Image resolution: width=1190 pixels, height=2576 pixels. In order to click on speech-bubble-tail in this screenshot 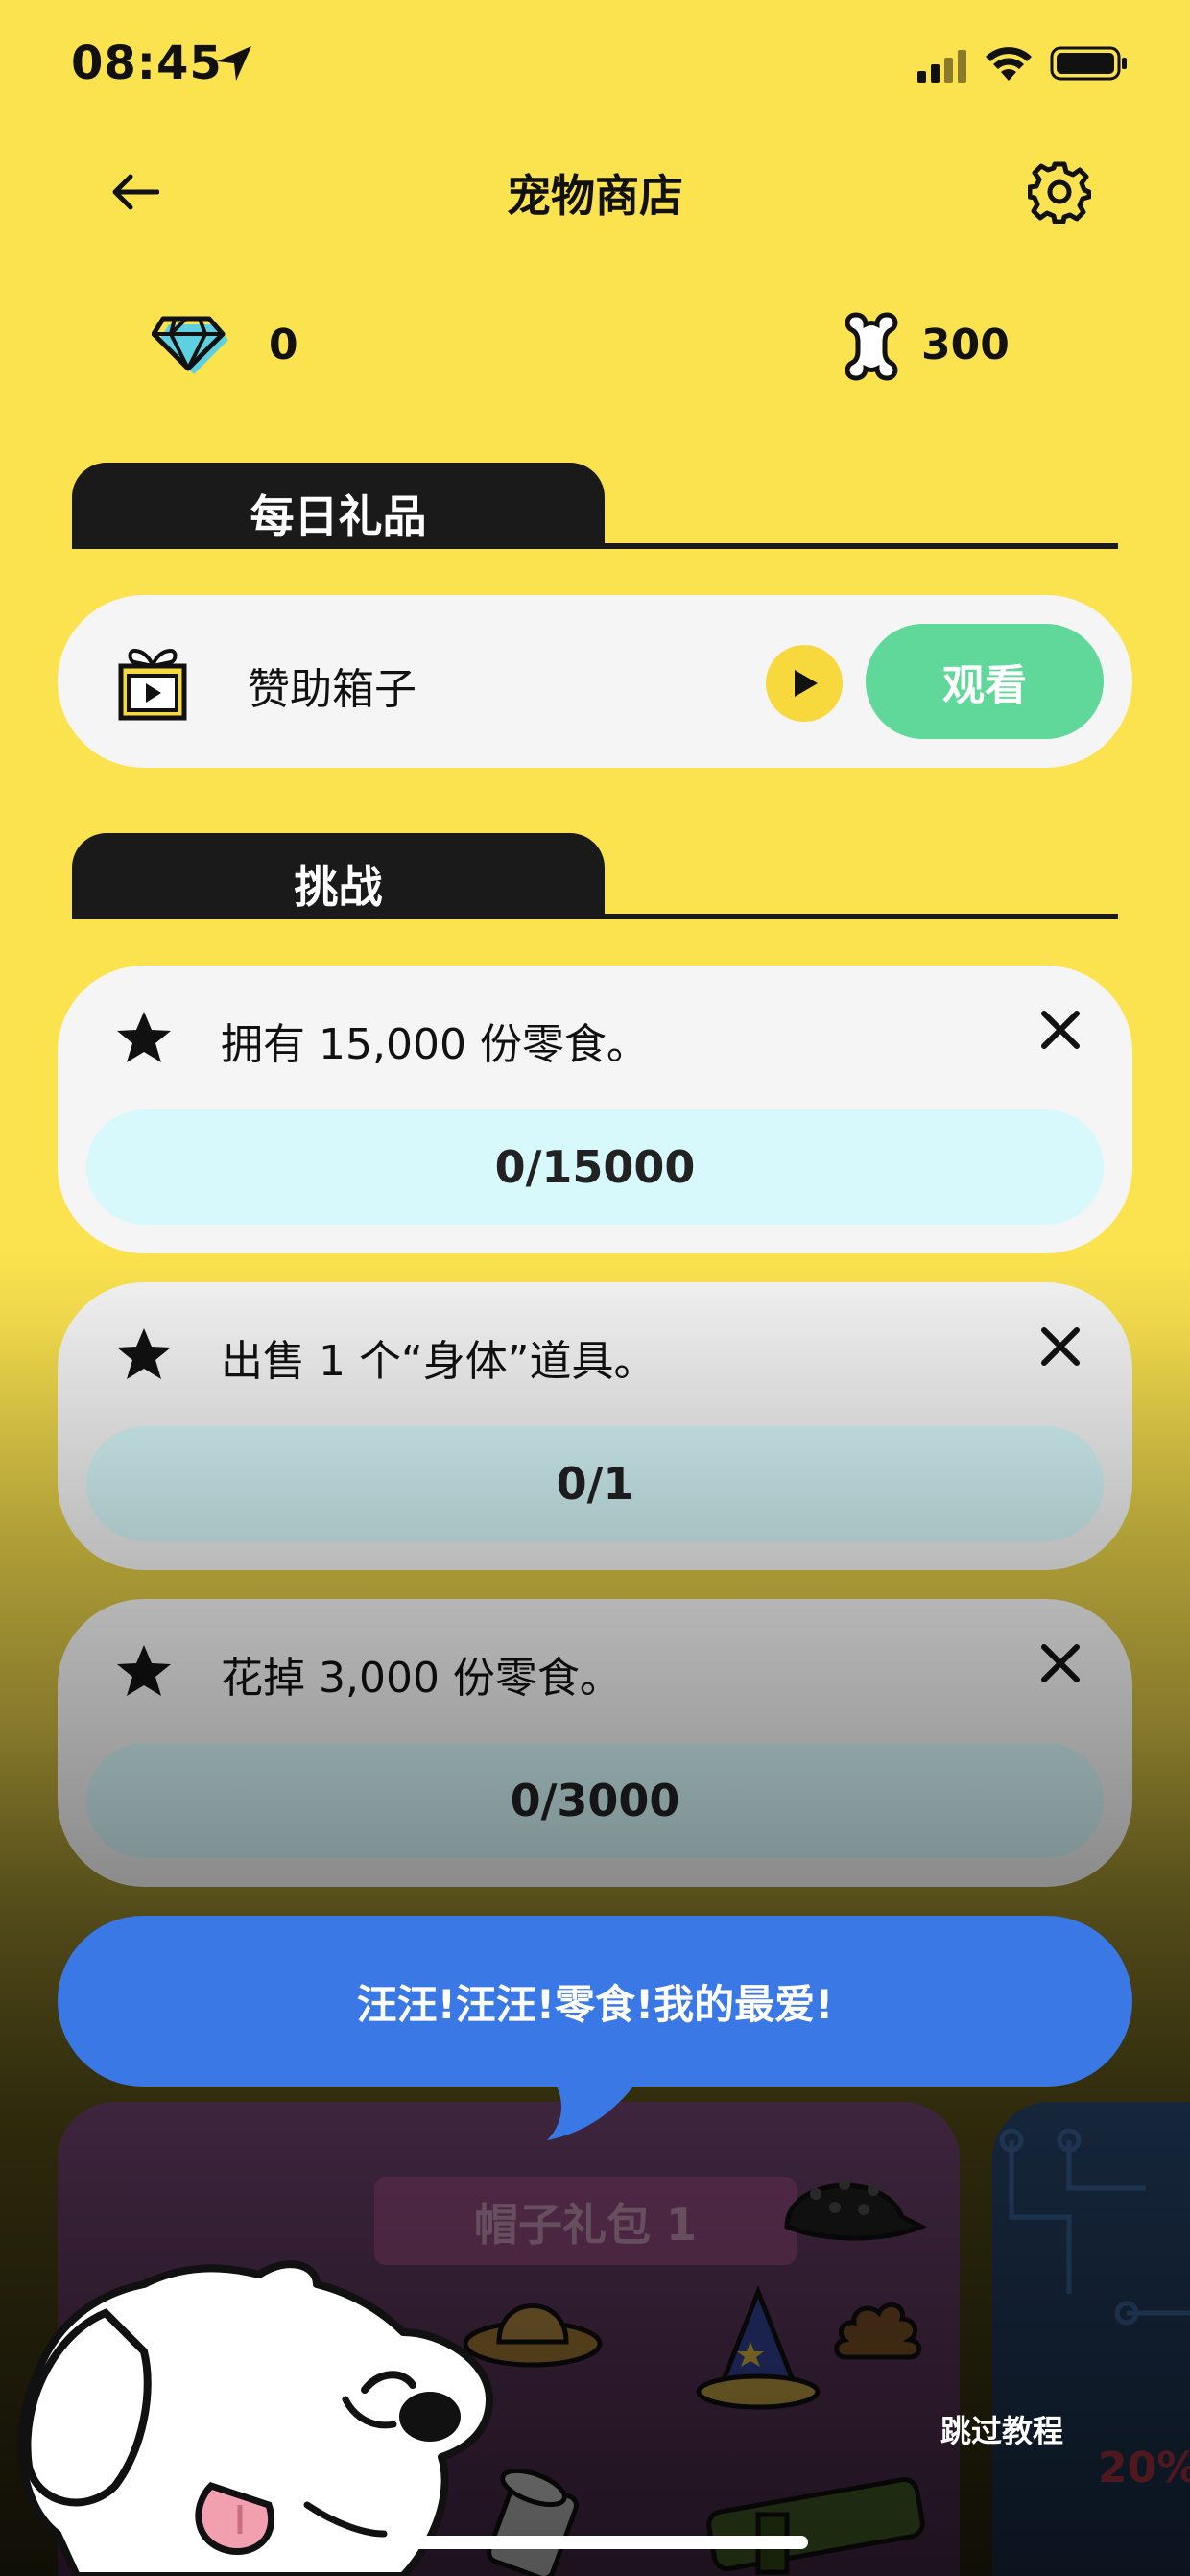, I will do `click(595, 2106)`.